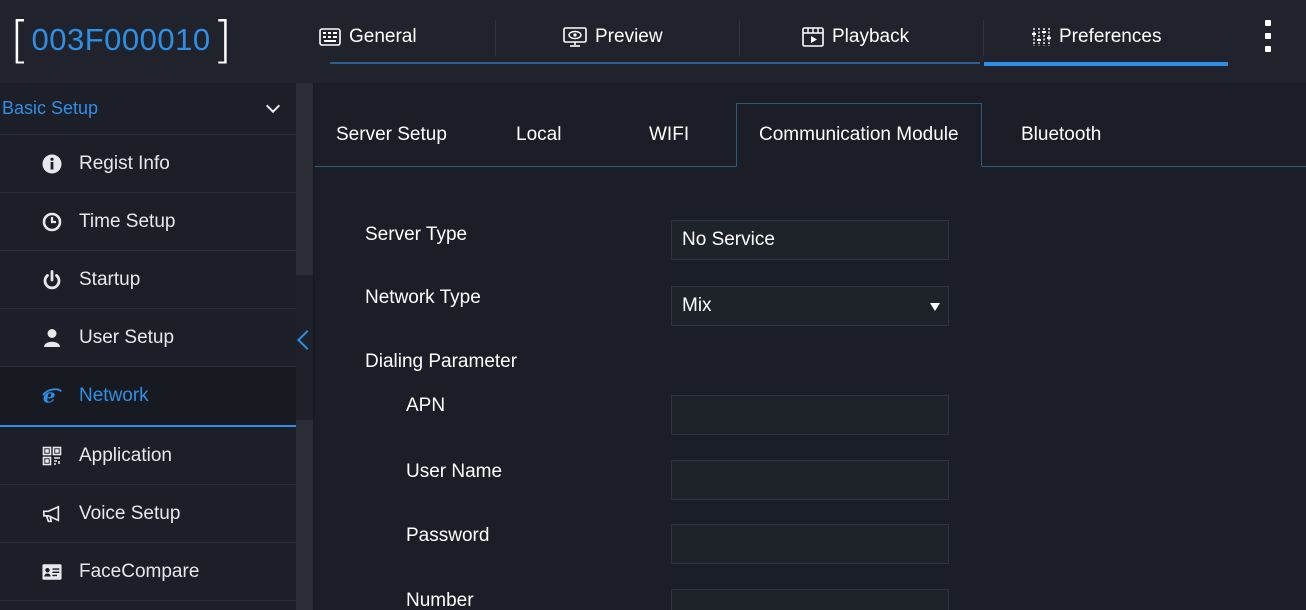 This screenshot has height=610, width=1306. What do you see at coordinates (20, 40) in the screenshot?
I see `bracket-left: [` at bounding box center [20, 40].